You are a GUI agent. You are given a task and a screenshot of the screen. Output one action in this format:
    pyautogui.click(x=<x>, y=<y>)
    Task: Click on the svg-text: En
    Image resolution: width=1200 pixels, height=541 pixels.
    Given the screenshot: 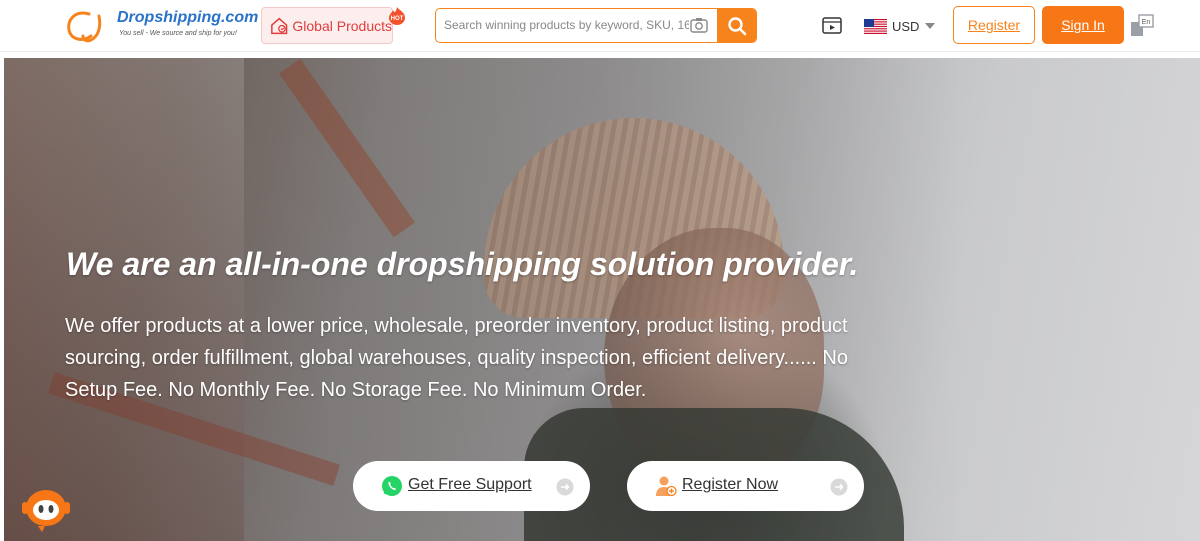 What is the action you would take?
    pyautogui.click(x=1146, y=22)
    